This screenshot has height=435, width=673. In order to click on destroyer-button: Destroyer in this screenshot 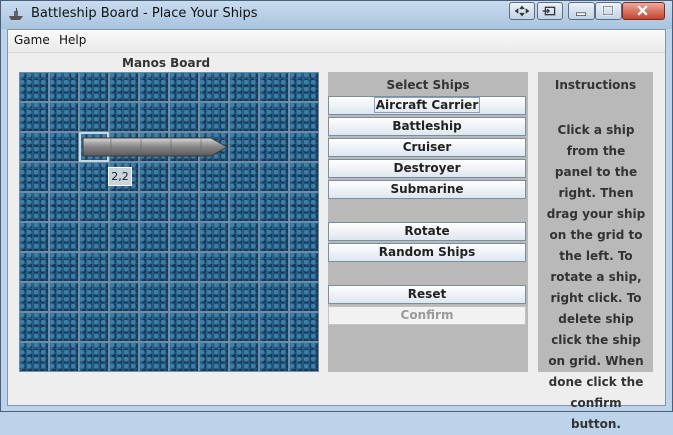, I will do `click(427, 168)`.